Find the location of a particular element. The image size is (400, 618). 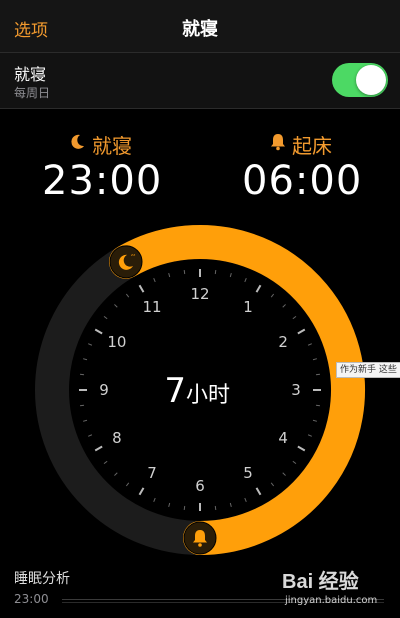

bedtime-row: 就寝 每周日 is located at coordinates (200, 80).